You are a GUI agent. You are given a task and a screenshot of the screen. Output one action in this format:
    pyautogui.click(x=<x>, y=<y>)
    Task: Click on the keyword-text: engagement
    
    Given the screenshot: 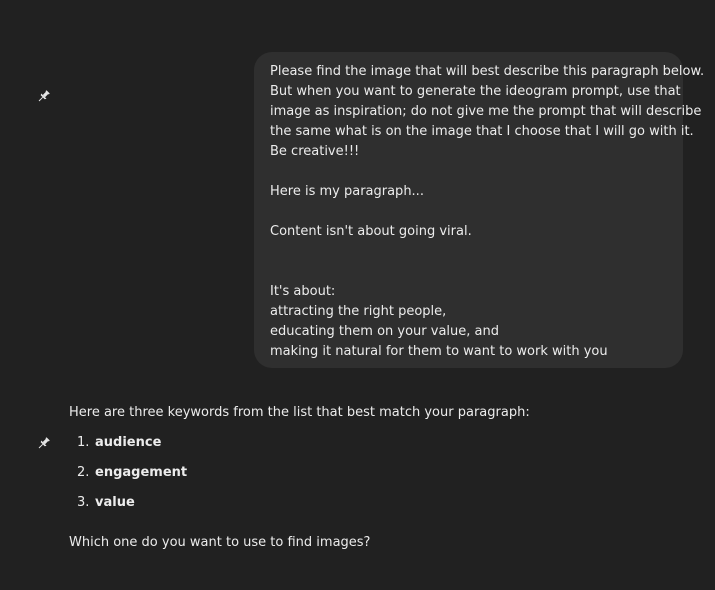 What is the action you would take?
    pyautogui.click(x=141, y=472)
    